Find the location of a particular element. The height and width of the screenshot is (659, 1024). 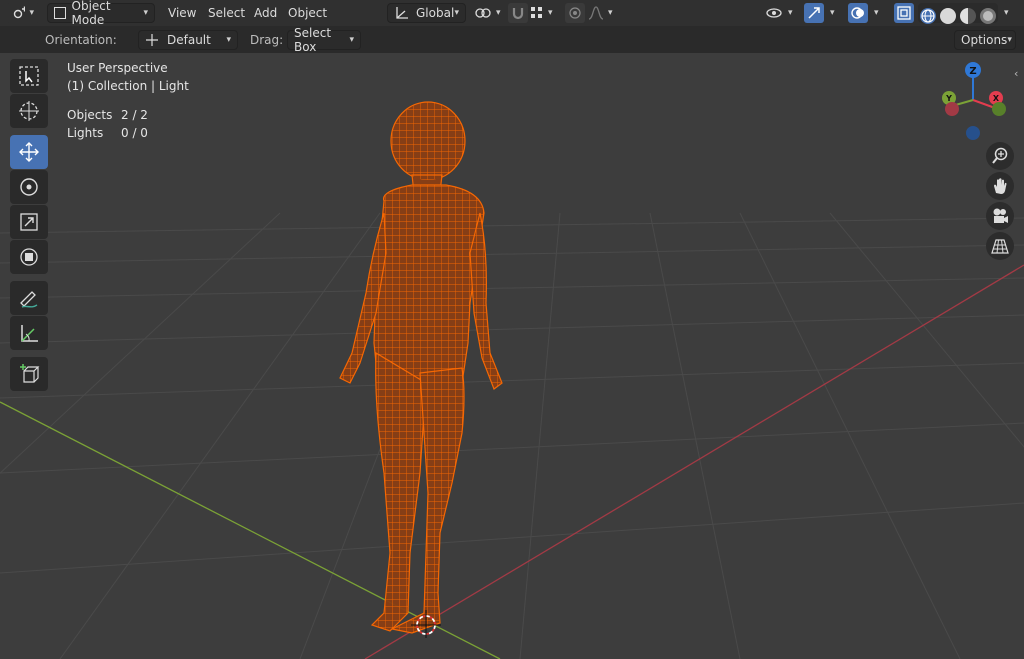

xray-toggle is located at coordinates (904, 13).